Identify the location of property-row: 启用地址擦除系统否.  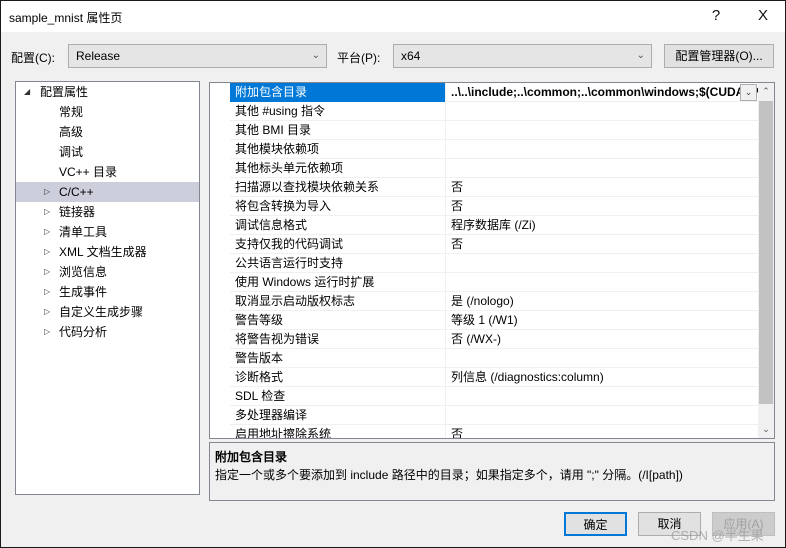
(494, 431).